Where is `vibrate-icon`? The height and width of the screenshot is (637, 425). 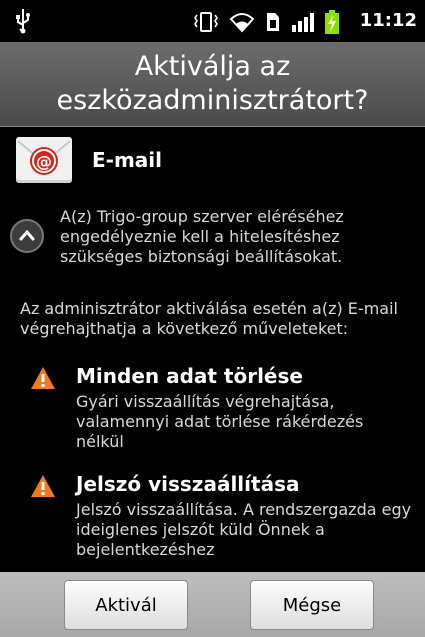 vibrate-icon is located at coordinates (206, 22).